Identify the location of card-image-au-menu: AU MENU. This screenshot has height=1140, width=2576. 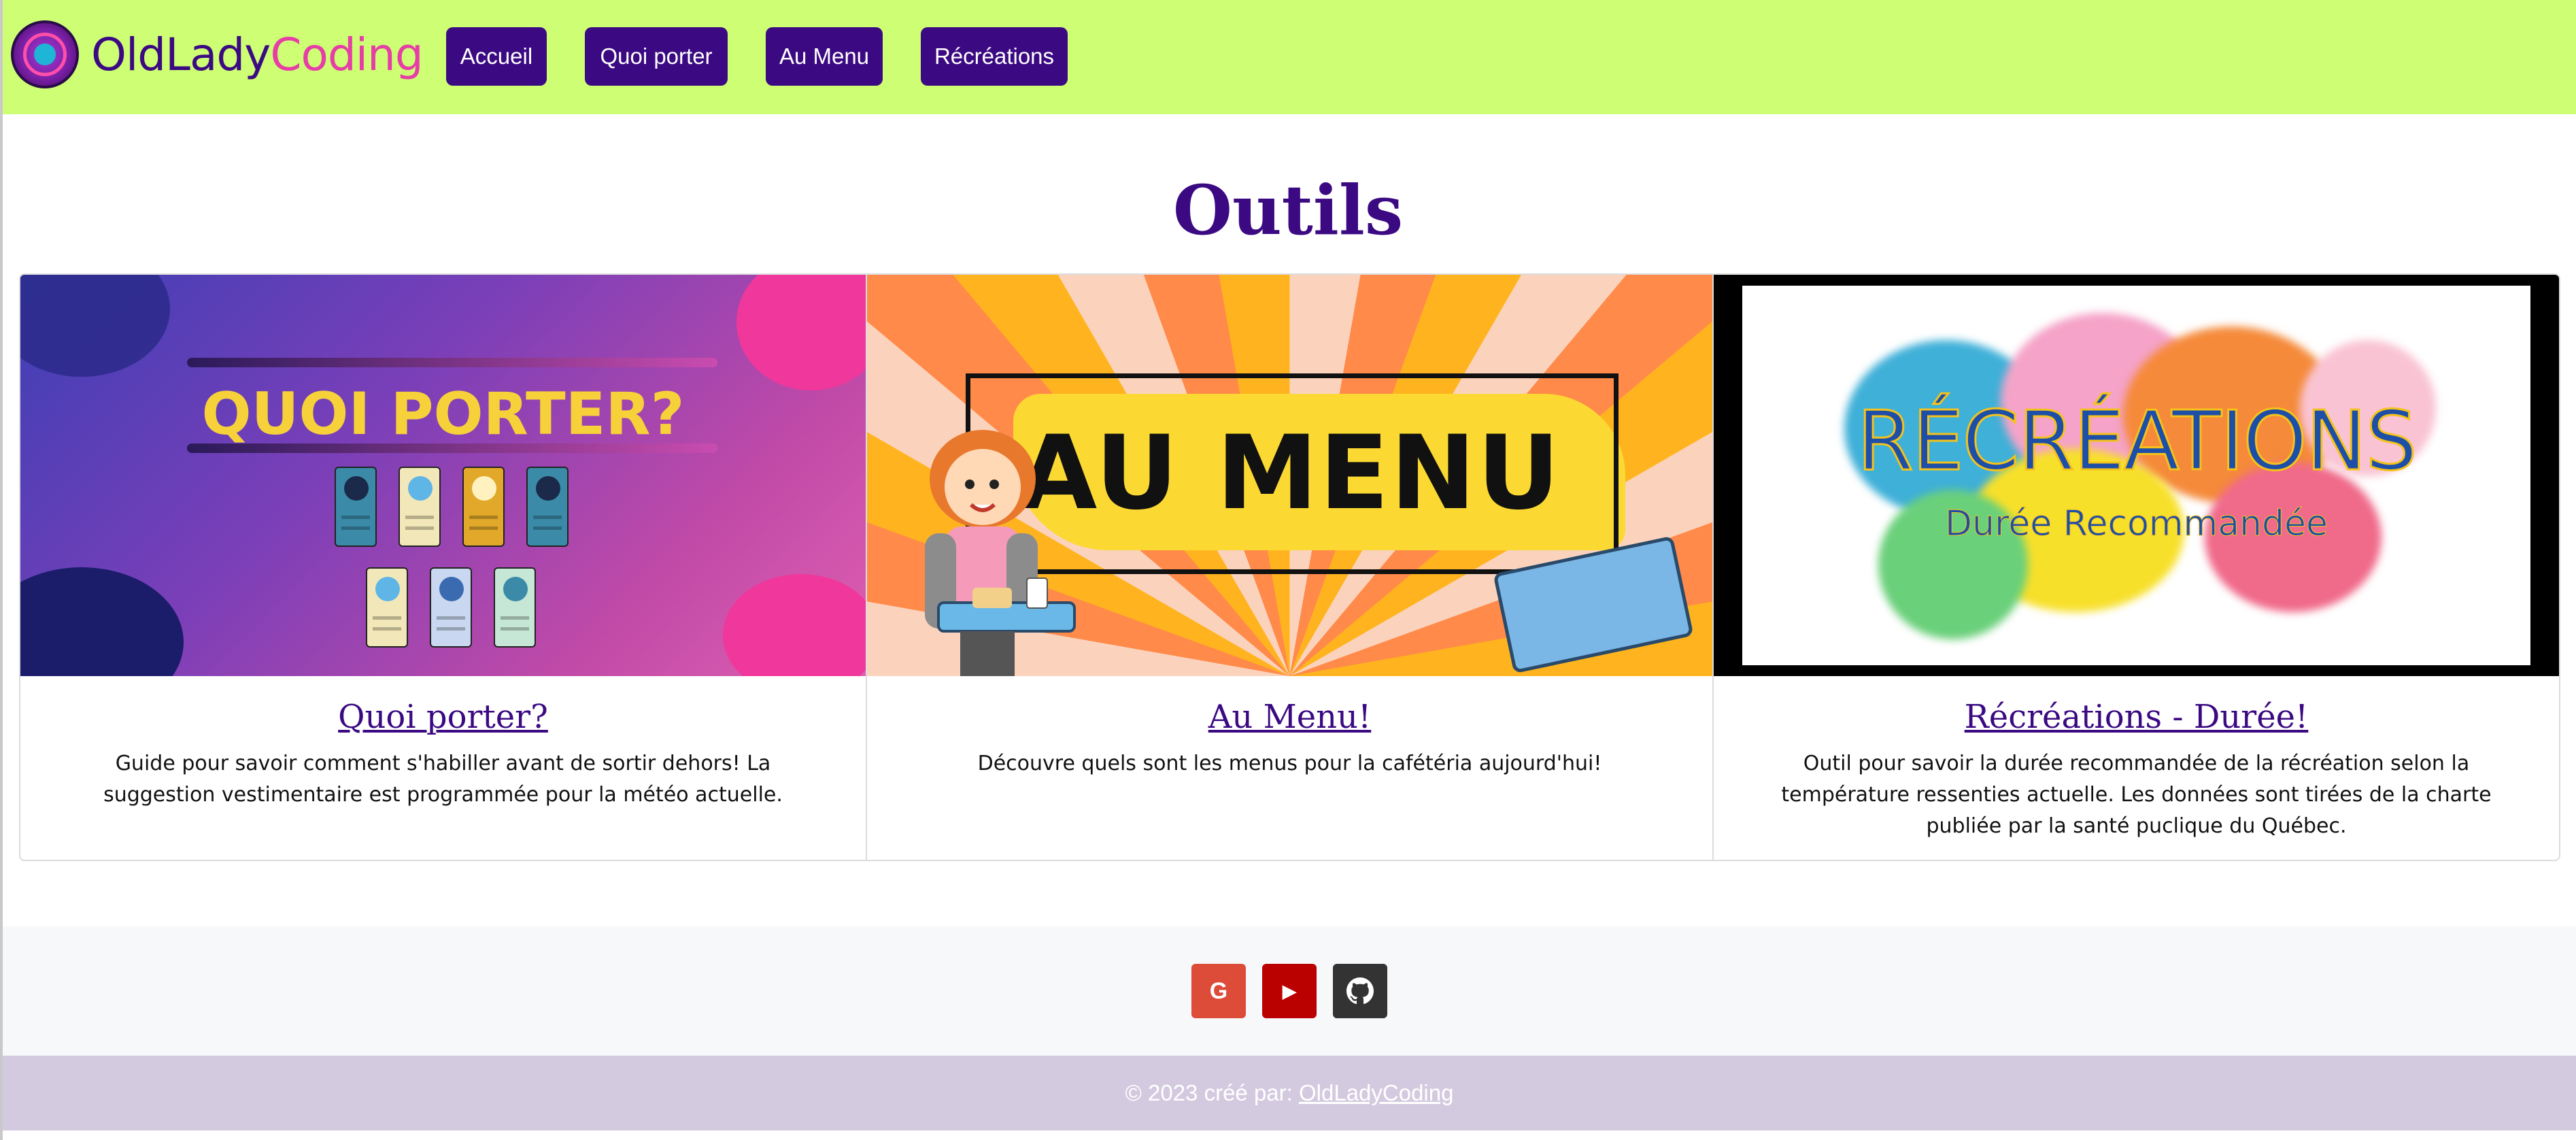
(1289, 475).